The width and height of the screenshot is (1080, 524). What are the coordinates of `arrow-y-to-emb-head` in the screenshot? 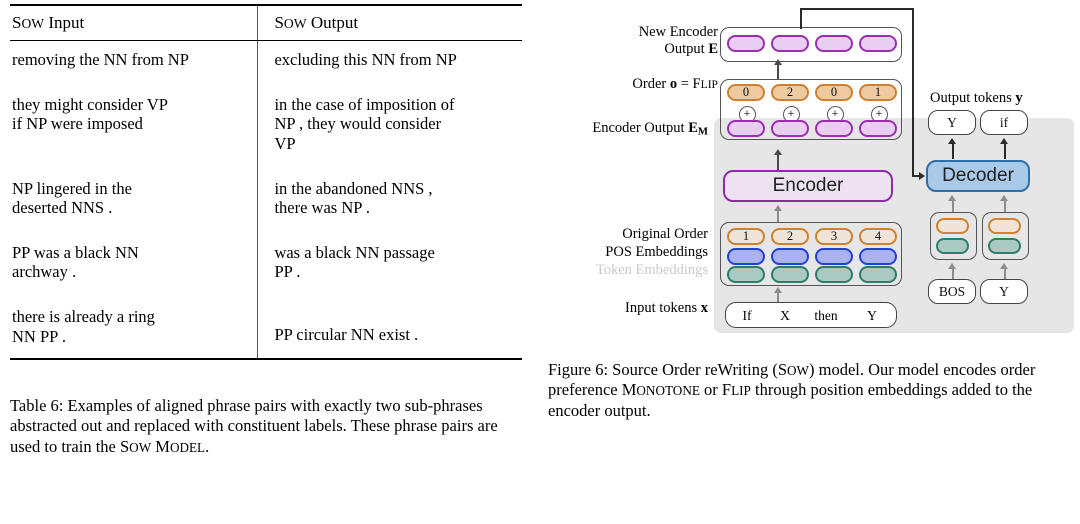 It's located at (1004, 266).